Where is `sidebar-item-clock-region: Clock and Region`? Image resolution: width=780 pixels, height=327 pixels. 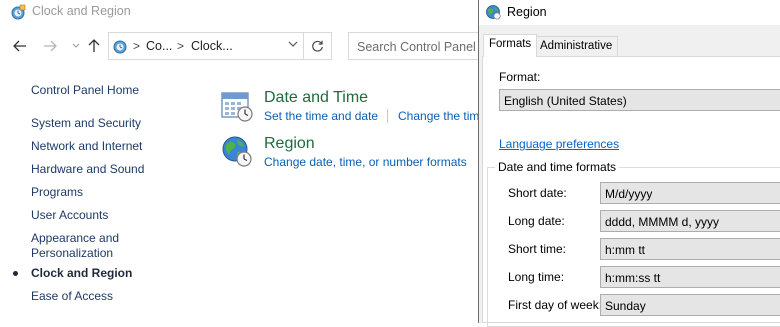
sidebar-item-clock-region: Clock and Region is located at coordinates (82, 273).